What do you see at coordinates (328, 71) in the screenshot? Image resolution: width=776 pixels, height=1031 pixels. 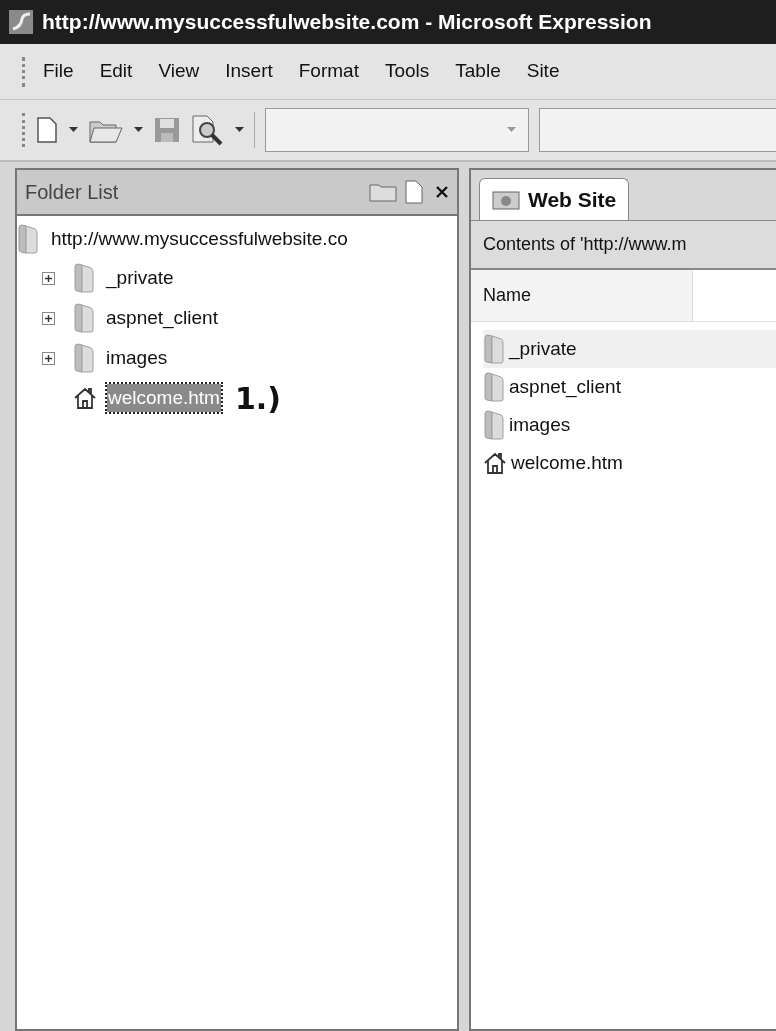 I see `menu-item: Format` at bounding box center [328, 71].